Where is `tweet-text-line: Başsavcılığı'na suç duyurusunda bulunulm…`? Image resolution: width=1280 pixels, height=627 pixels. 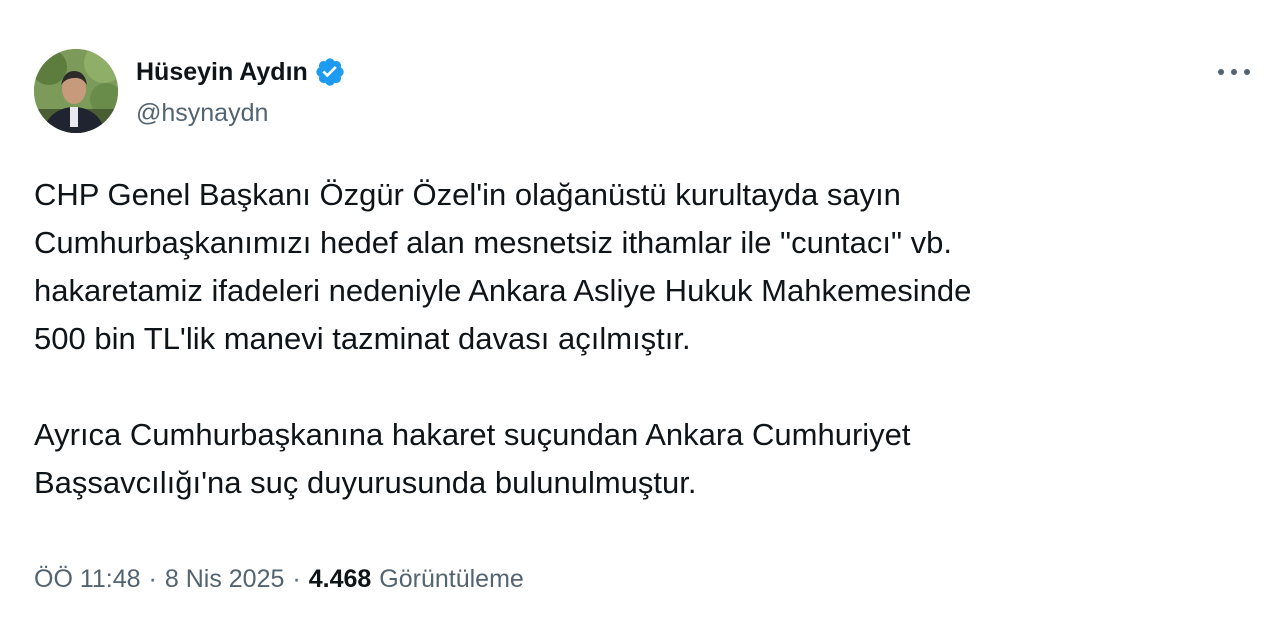
tweet-text-line: Başsavcılığı'na suç duyurusunda bulunulm… is located at coordinates (365, 482).